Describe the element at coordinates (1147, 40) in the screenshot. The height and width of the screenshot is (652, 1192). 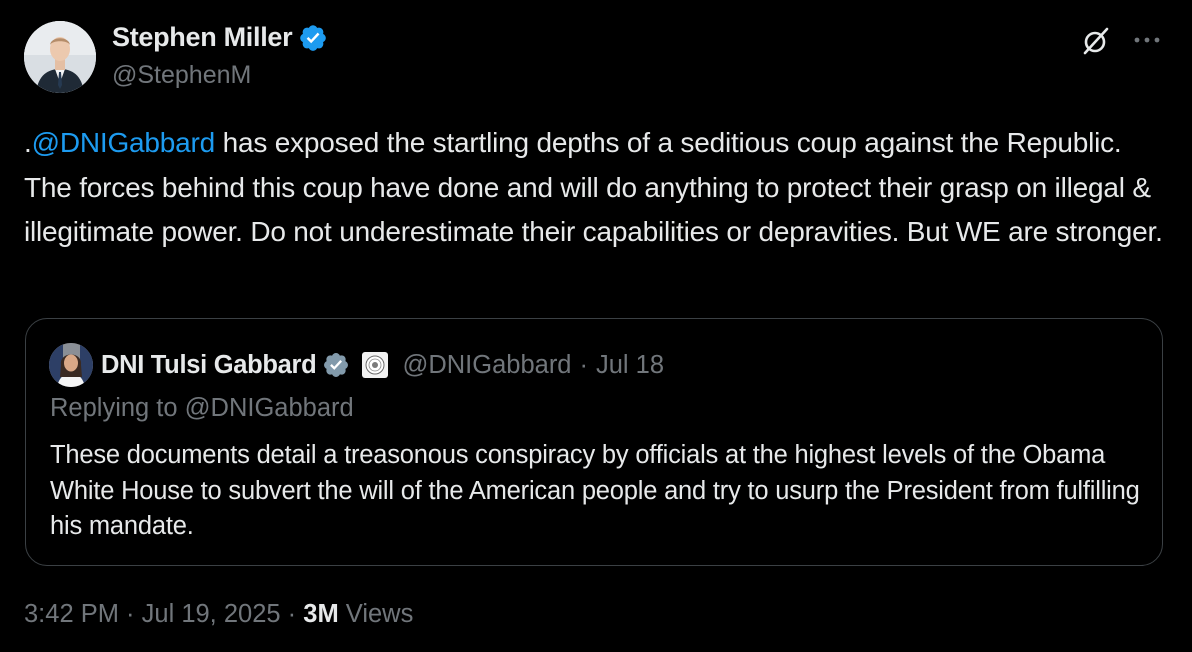
I see `more-horizontal-icon` at that location.